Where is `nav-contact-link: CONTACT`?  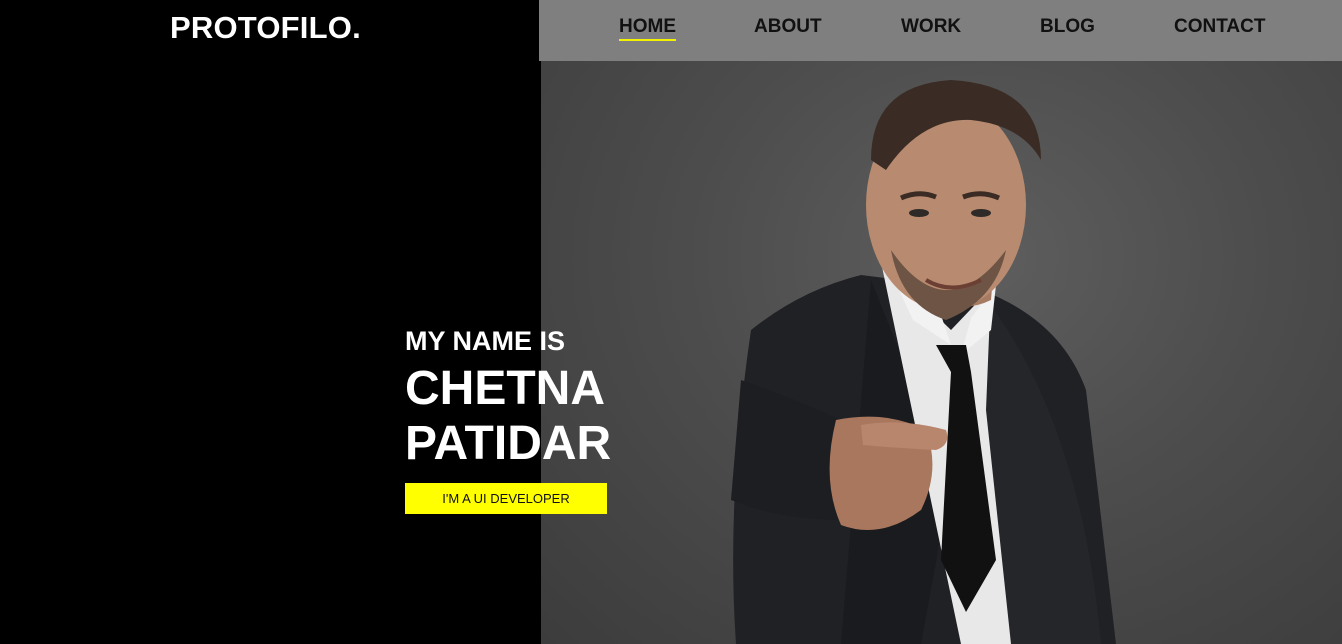 nav-contact-link: CONTACT is located at coordinates (1219, 27).